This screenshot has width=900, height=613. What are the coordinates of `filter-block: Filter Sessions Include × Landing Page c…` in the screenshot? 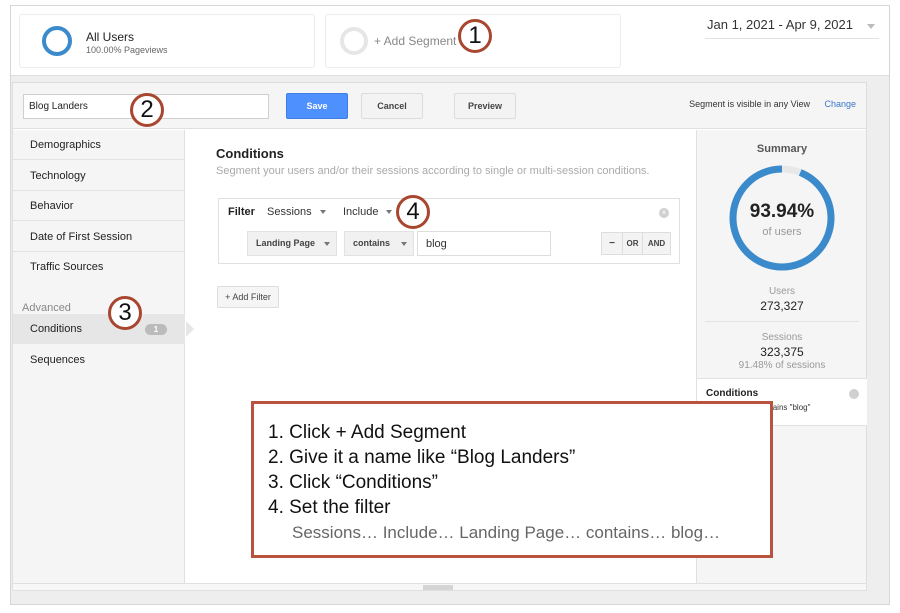 It's located at (449, 231).